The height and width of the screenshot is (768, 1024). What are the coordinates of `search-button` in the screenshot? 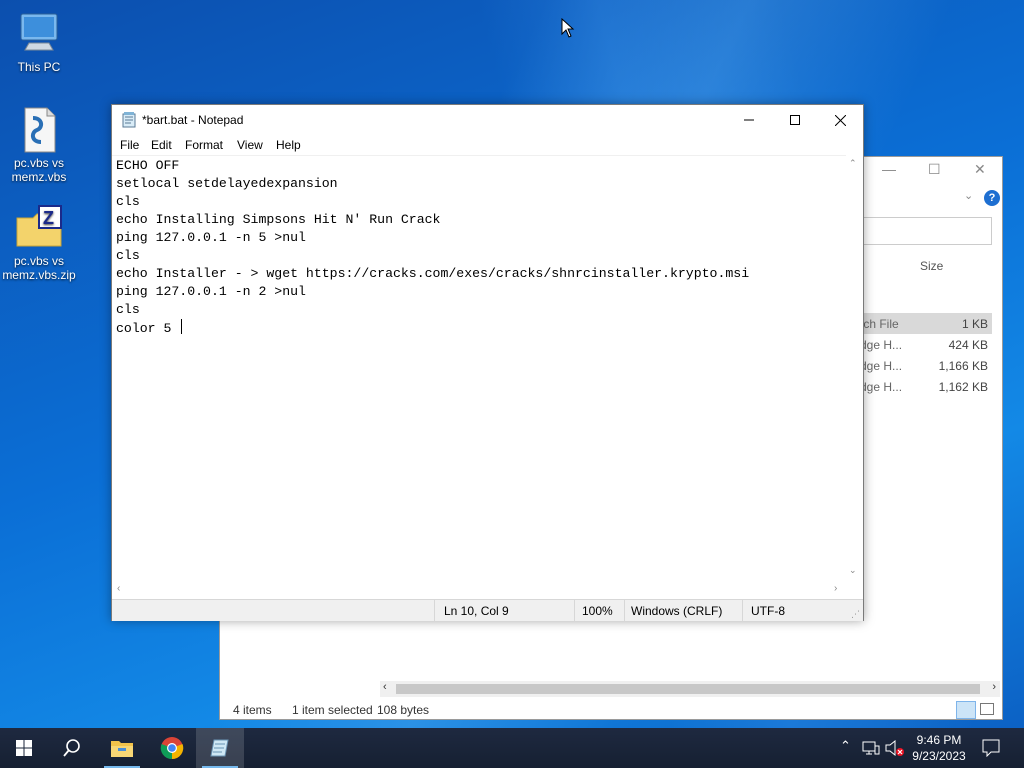 It's located at (72, 748).